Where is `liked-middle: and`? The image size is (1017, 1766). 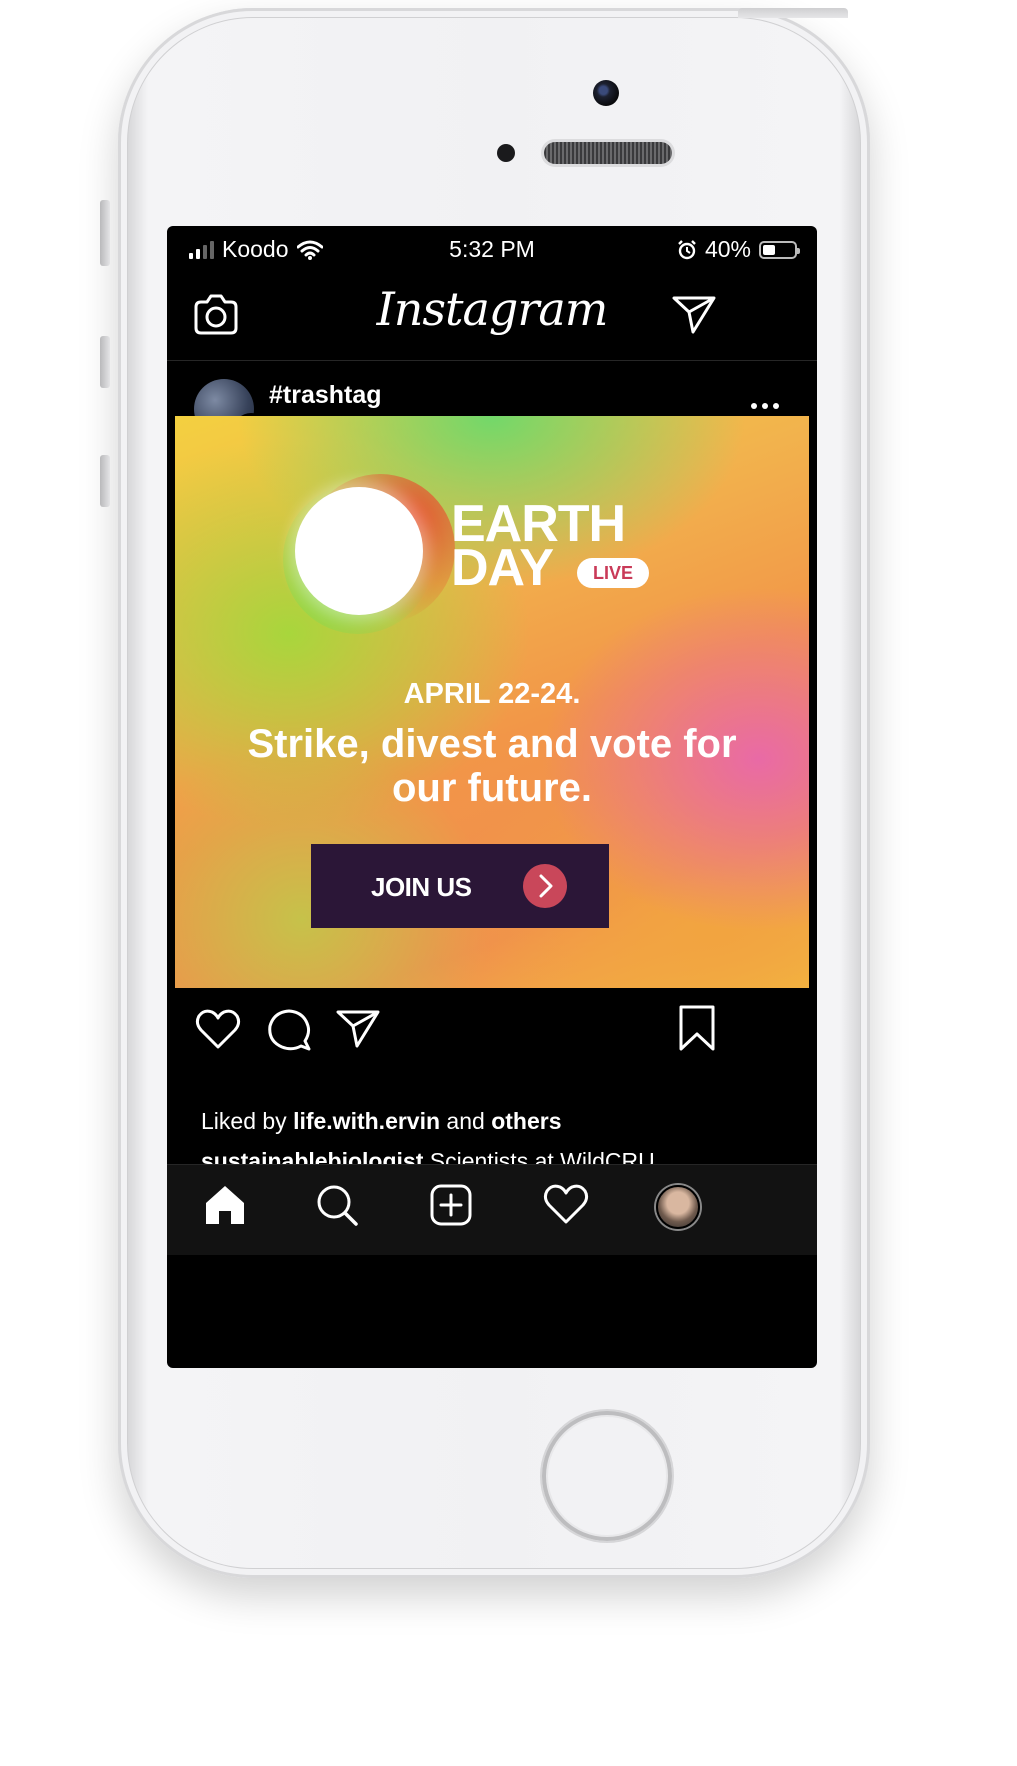
liked-middle: and is located at coordinates (466, 1121).